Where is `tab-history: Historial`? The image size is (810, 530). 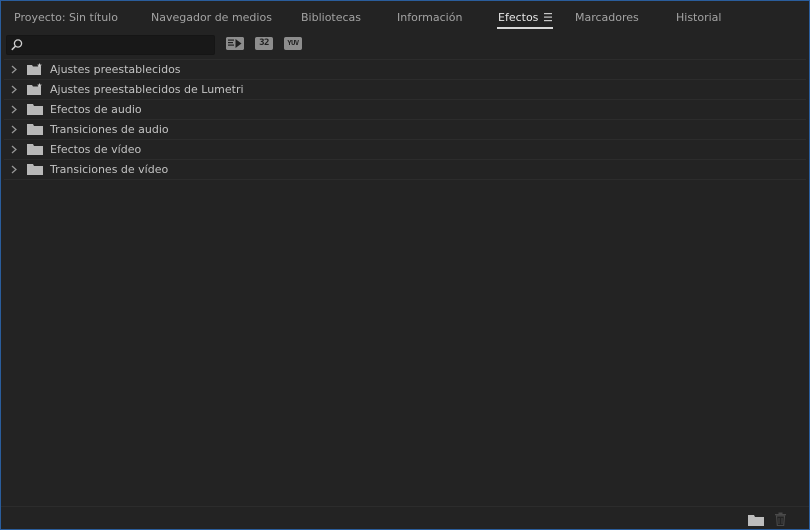
tab-history: Historial is located at coordinates (698, 18).